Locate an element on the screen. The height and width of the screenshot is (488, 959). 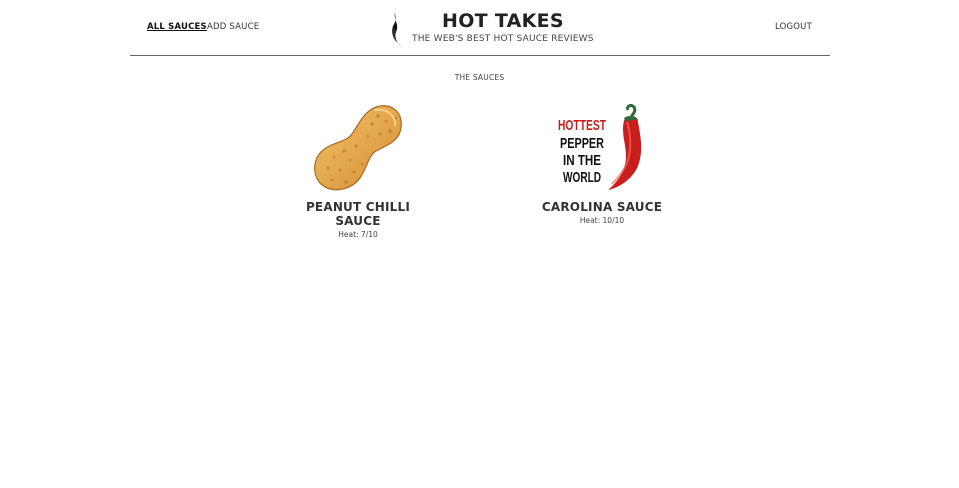
flame-logo-icon is located at coordinates (396, 27).